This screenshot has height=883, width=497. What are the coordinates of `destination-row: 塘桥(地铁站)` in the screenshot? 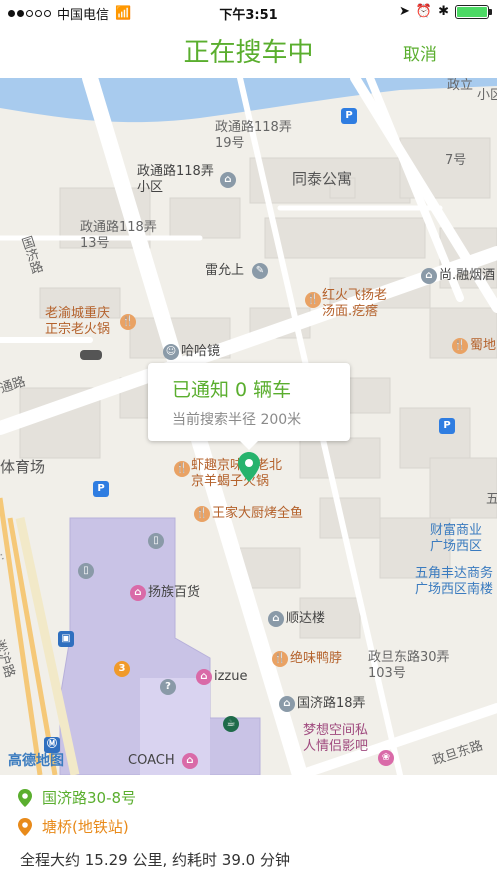 It's located at (73, 826).